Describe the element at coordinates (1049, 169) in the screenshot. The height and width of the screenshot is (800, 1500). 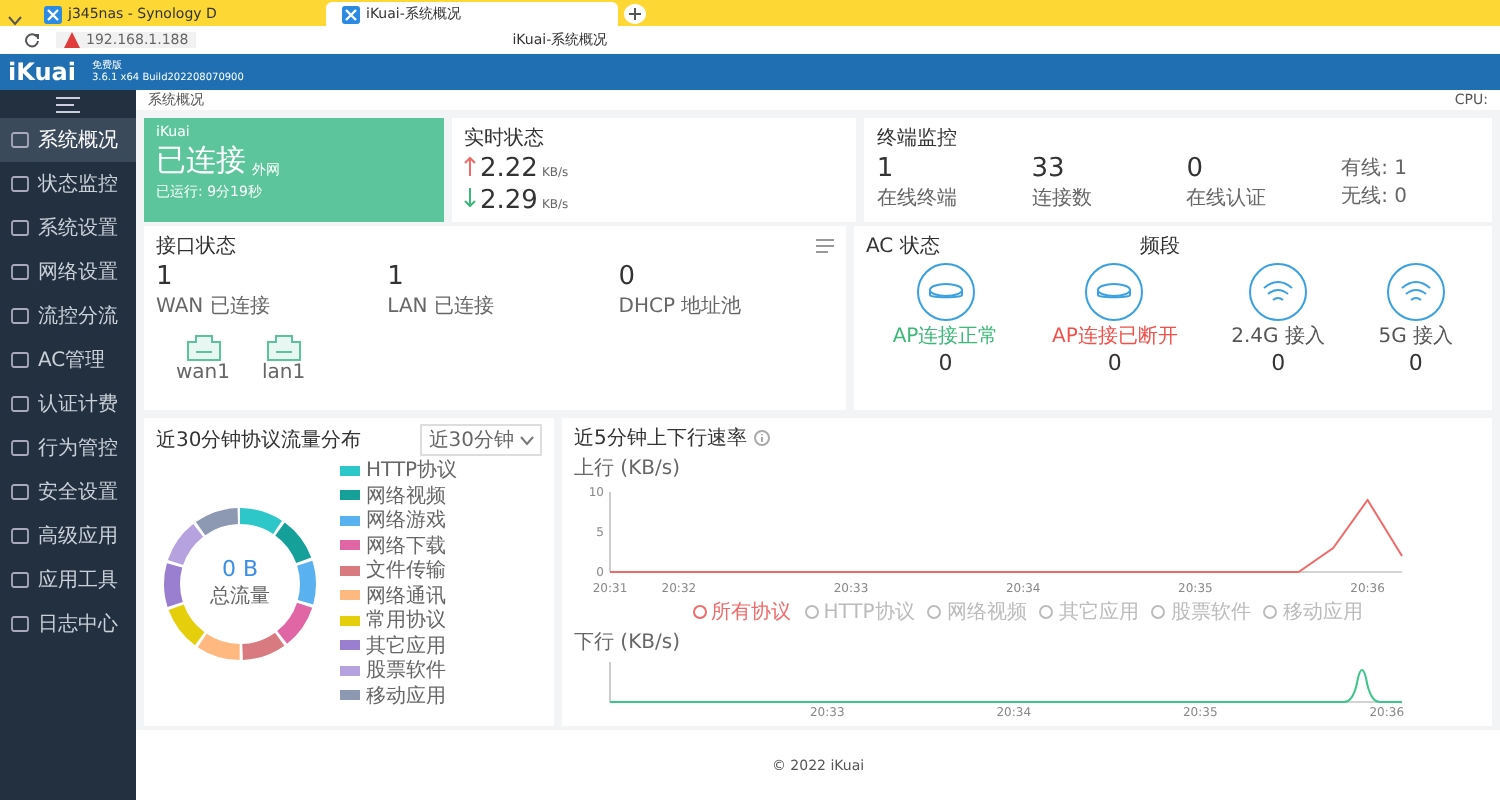
I see `stat-value: 33` at that location.